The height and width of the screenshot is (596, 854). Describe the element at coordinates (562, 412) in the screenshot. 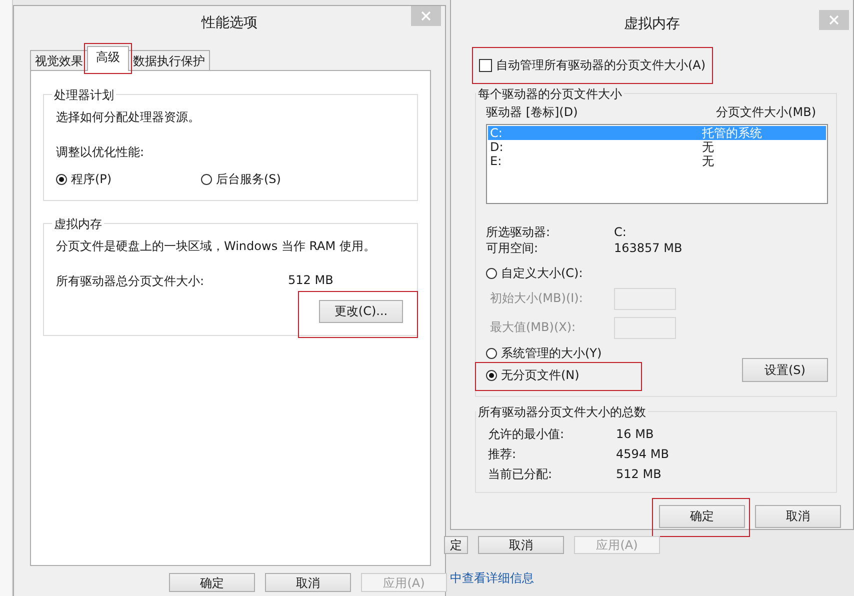

I see `group-title: 所有驱动器分页文件大小的总数` at that location.